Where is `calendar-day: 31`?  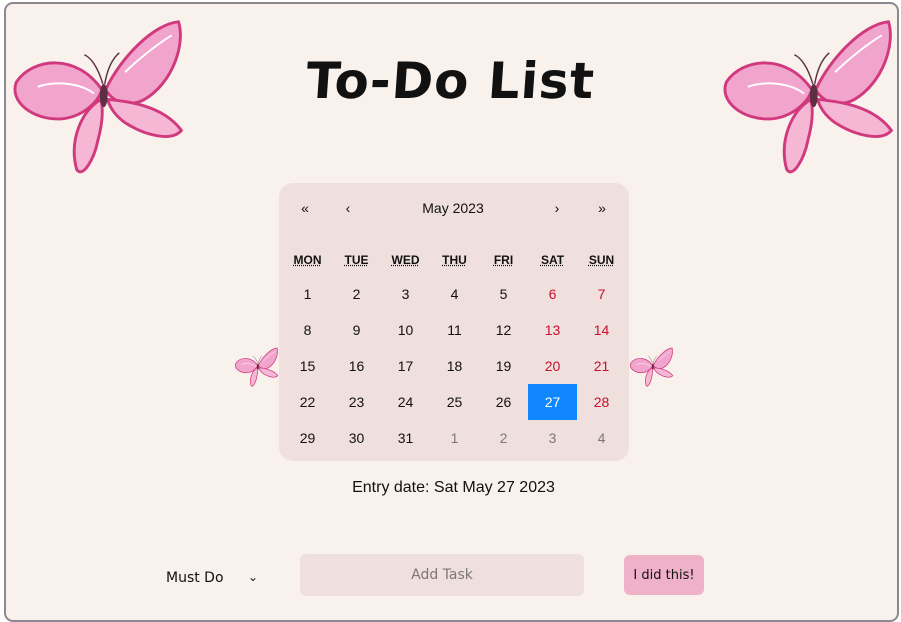 calendar-day: 31 is located at coordinates (405, 438).